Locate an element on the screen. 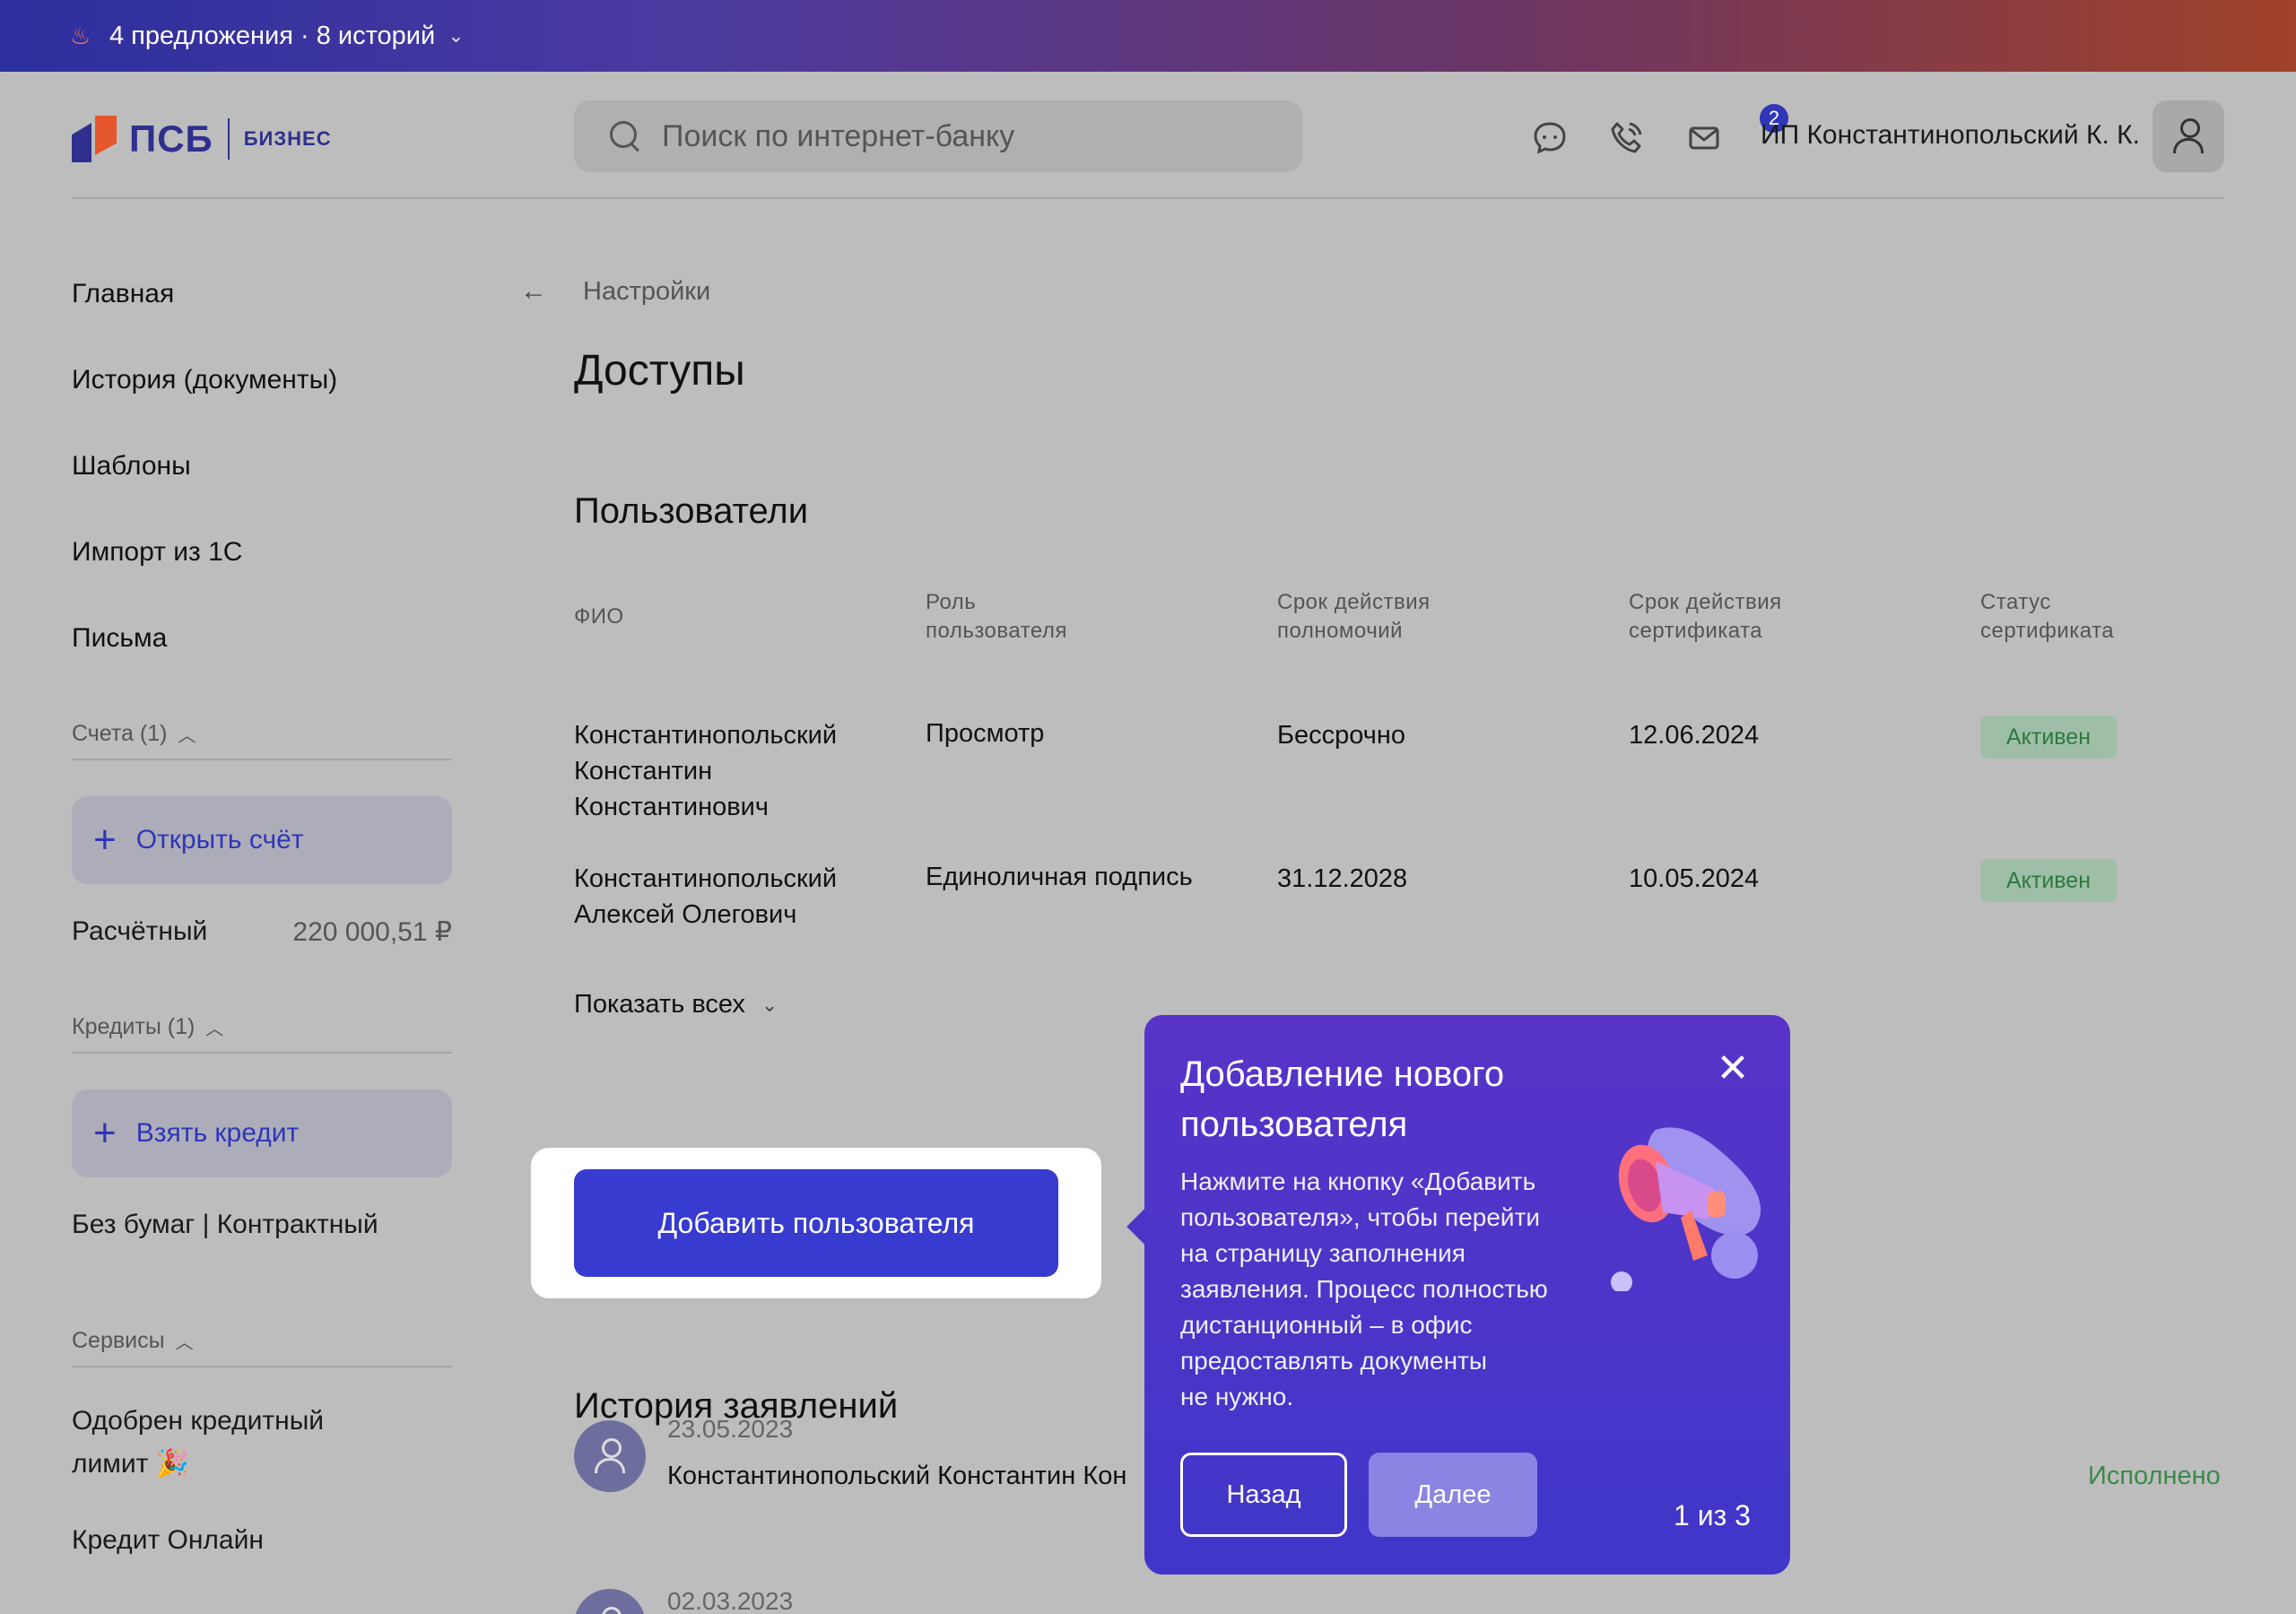  show-all-button: Показать всех ⌄ is located at coordinates (676, 1005).